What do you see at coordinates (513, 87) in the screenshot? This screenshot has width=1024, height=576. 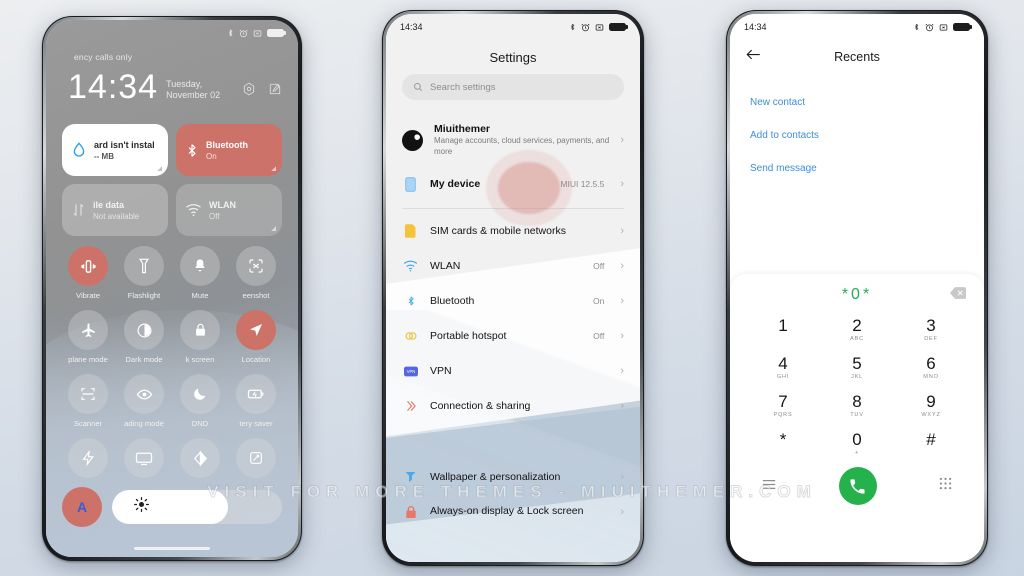 I see `search-input: Search settings` at bounding box center [513, 87].